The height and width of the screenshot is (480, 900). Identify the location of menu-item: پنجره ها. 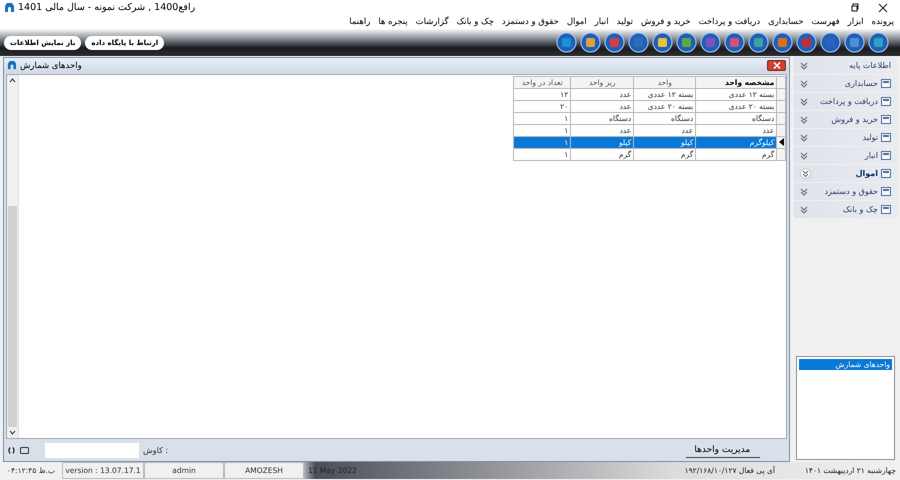
(393, 22).